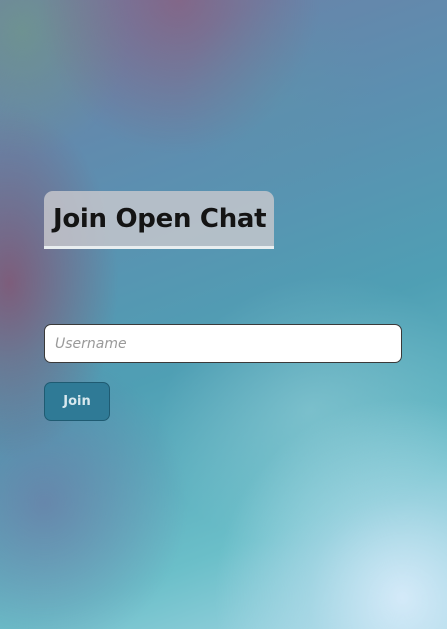 This screenshot has height=629, width=447. What do you see at coordinates (223, 343) in the screenshot?
I see `username-input` at bounding box center [223, 343].